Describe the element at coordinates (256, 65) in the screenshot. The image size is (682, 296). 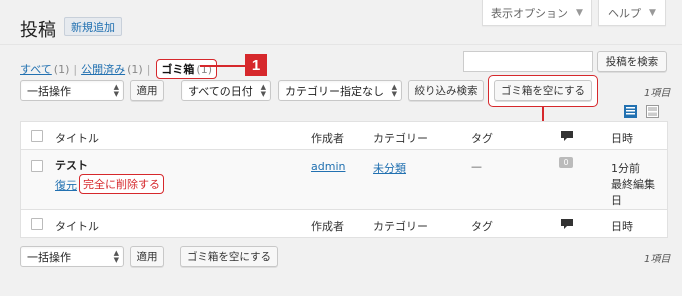
I see `callout-badge-1: 1` at that location.